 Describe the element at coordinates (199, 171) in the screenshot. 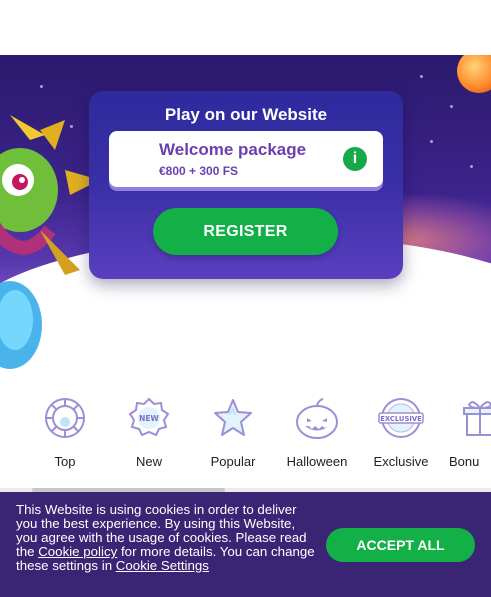

I see `package-offer: €800 + 300 FS` at that location.